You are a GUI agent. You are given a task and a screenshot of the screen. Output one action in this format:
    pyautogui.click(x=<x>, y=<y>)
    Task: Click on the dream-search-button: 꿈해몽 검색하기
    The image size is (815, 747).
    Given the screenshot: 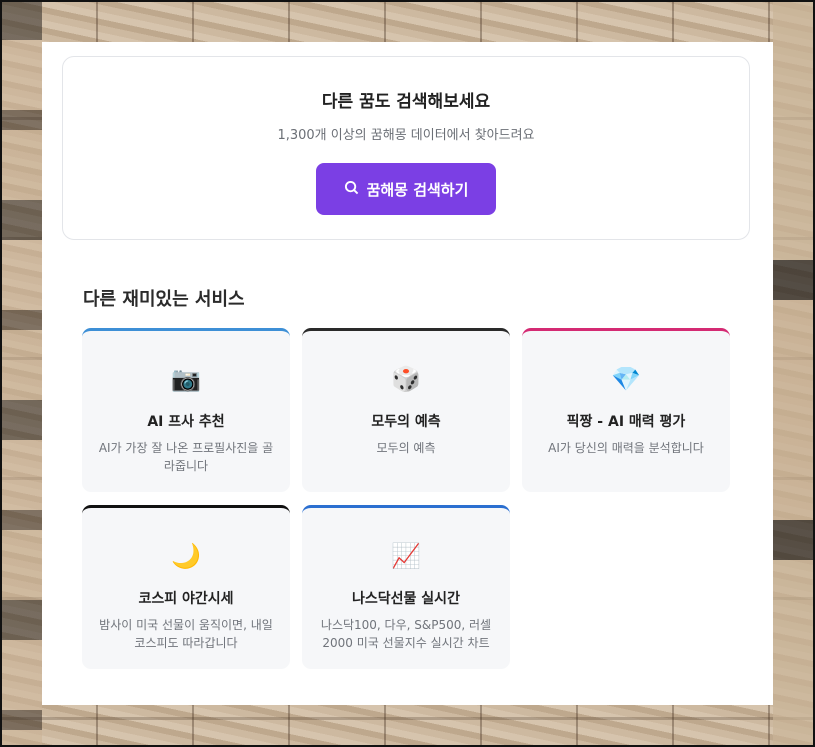 What is the action you would take?
    pyautogui.click(x=406, y=189)
    